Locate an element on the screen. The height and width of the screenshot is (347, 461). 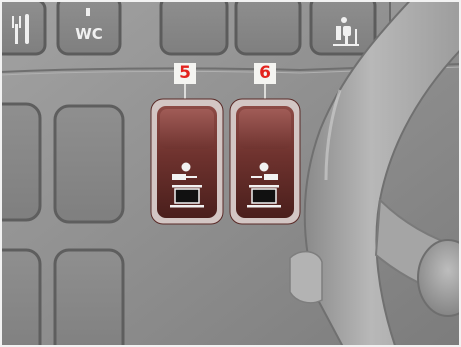
callout-5: 5 is located at coordinates (185, 73).